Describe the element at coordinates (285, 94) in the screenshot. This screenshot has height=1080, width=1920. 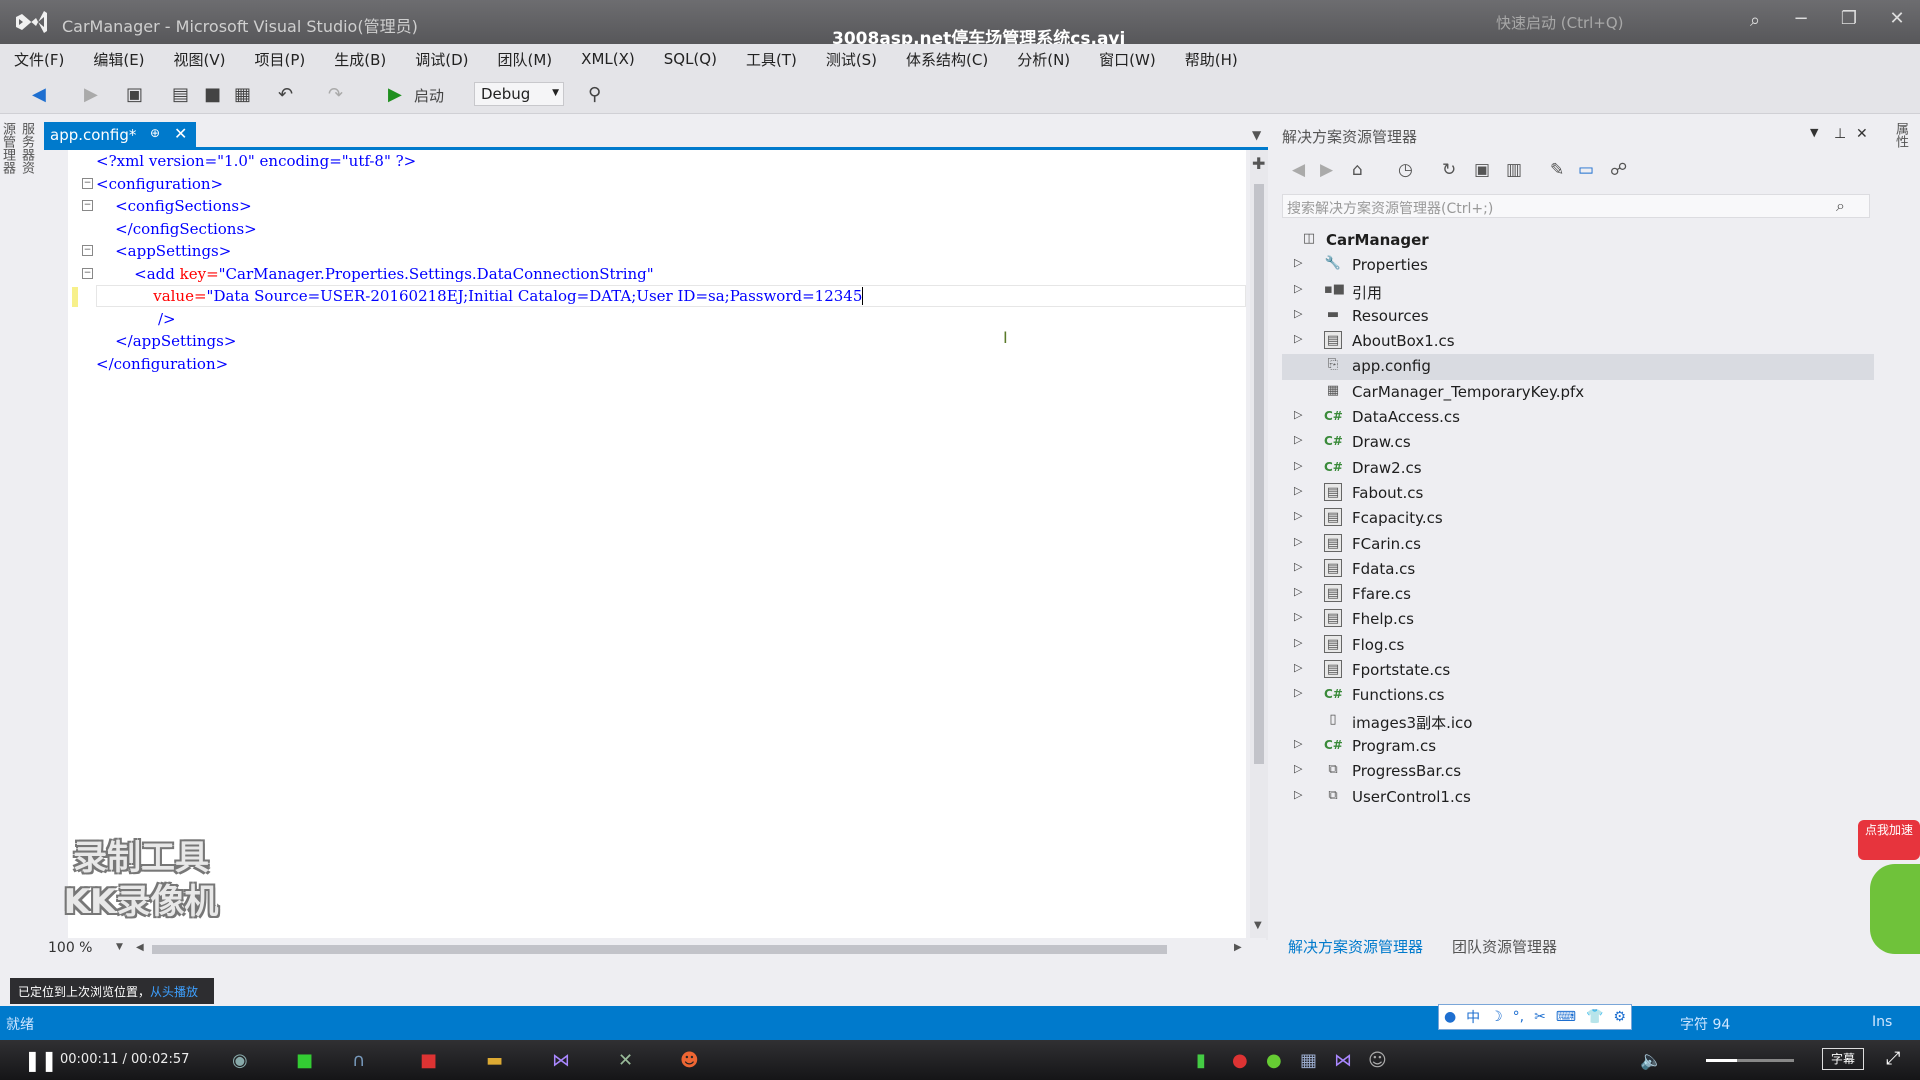
I see `undo-icon: ↶` at that location.